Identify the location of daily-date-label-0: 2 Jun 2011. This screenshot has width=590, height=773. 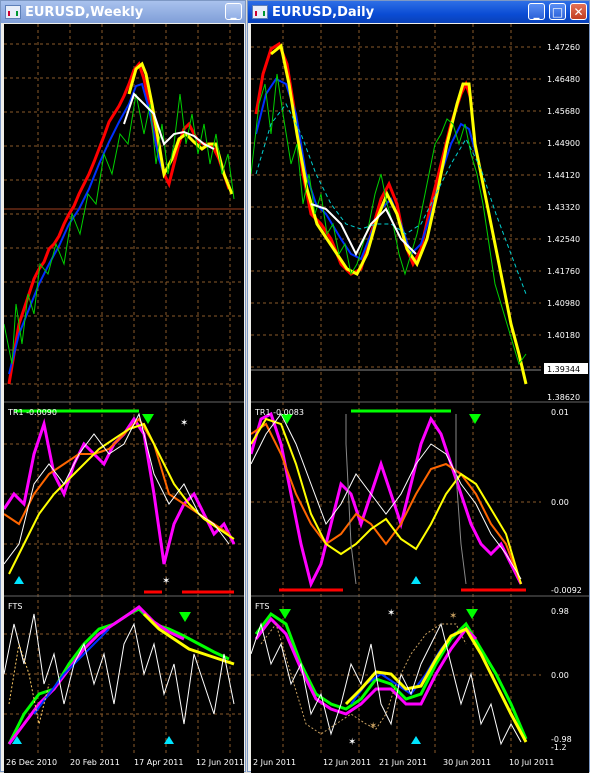
(274, 762).